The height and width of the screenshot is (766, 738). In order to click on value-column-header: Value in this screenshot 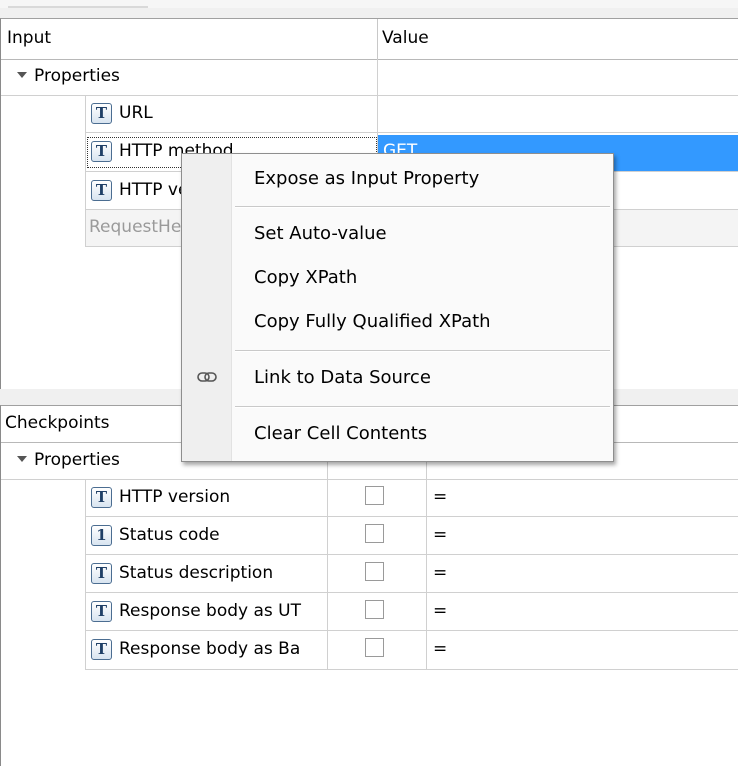, I will do `click(405, 38)`.